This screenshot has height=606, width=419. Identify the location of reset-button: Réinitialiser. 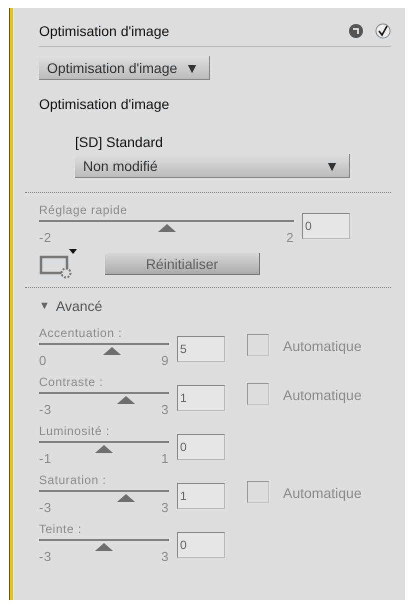
(182, 264).